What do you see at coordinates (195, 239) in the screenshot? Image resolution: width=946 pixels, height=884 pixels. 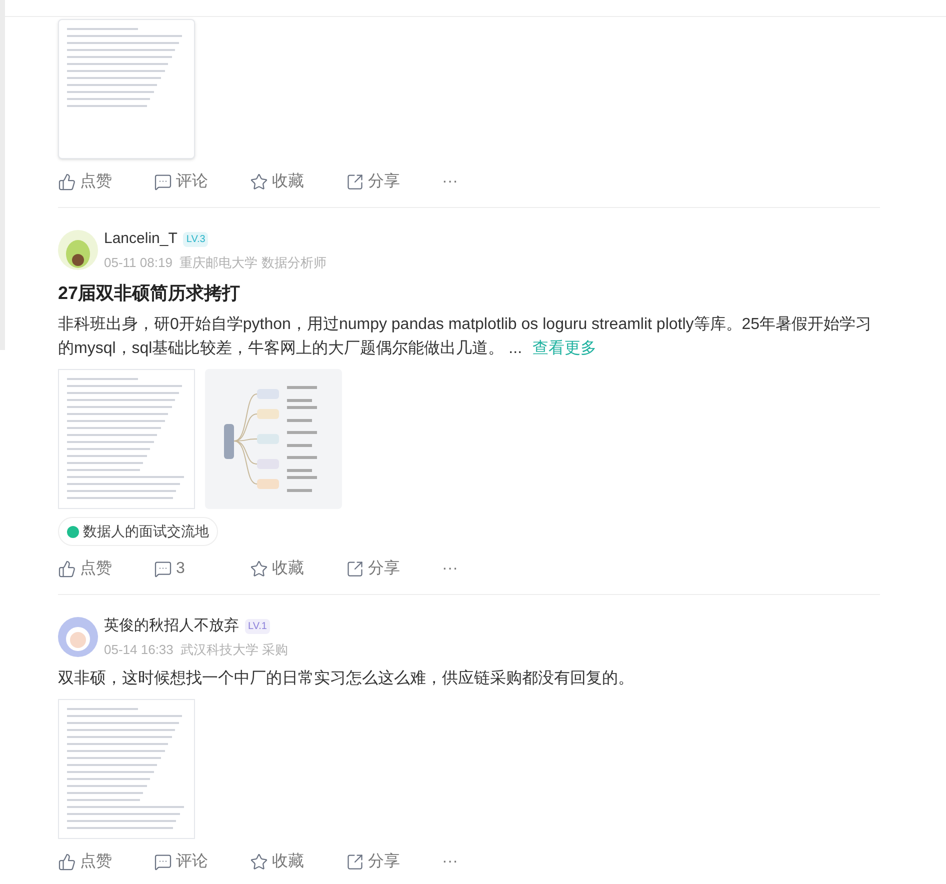 I see `level-badge: LV.3` at bounding box center [195, 239].